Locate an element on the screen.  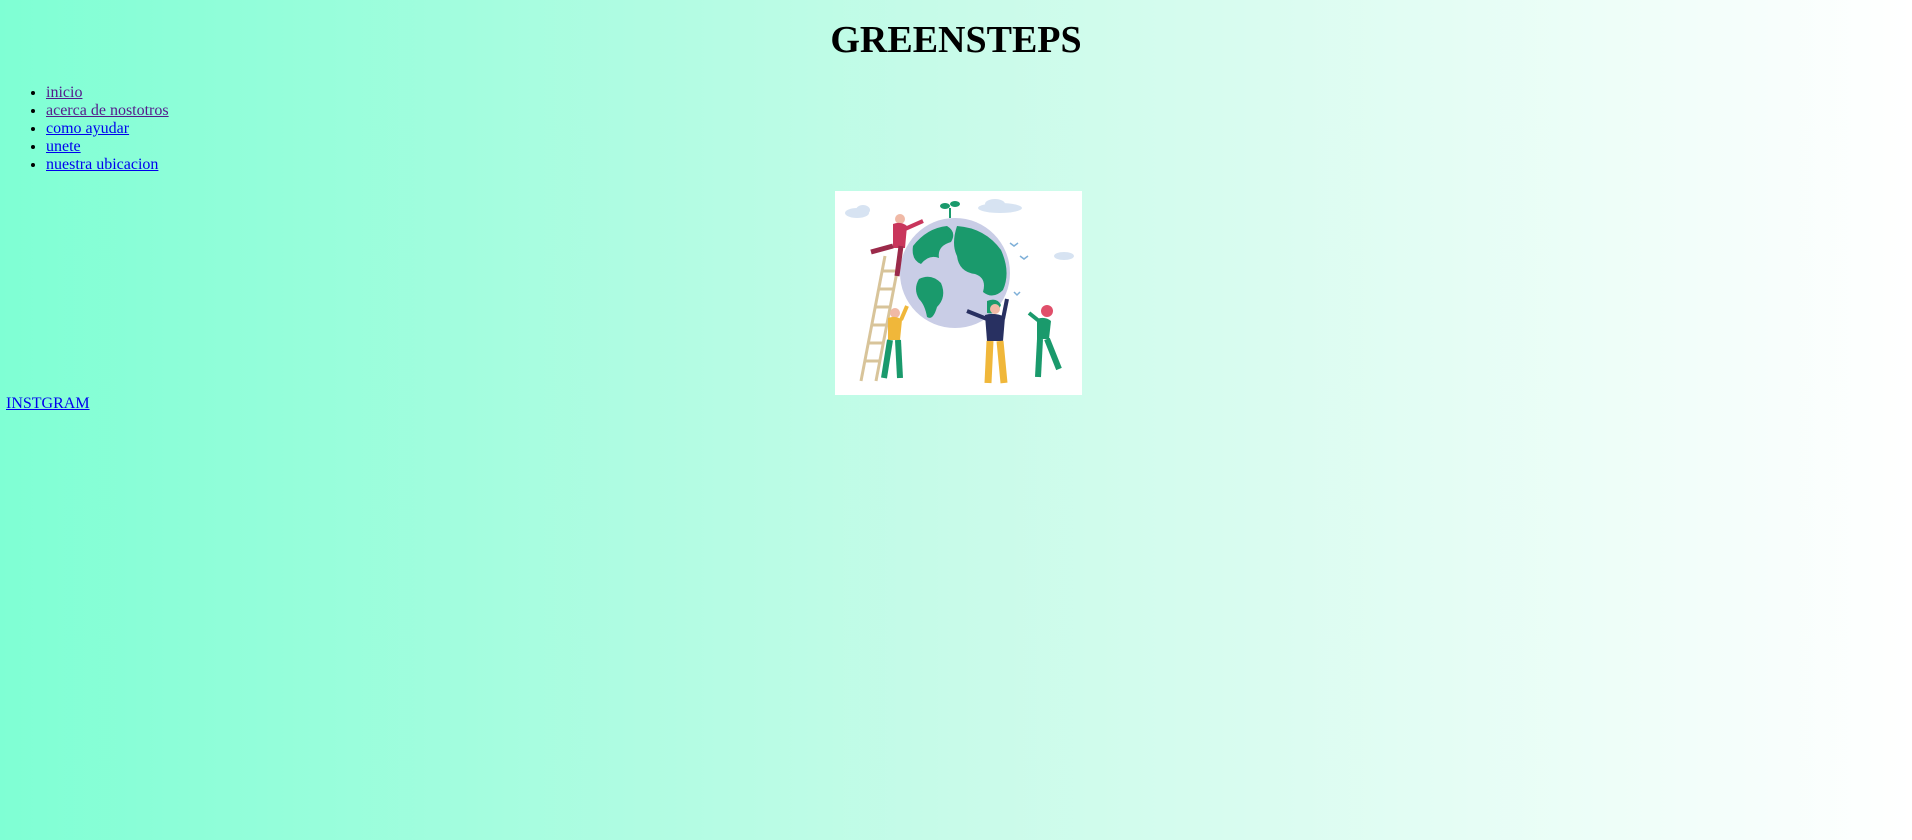
nav-item-unete: unete is located at coordinates (107, 147).